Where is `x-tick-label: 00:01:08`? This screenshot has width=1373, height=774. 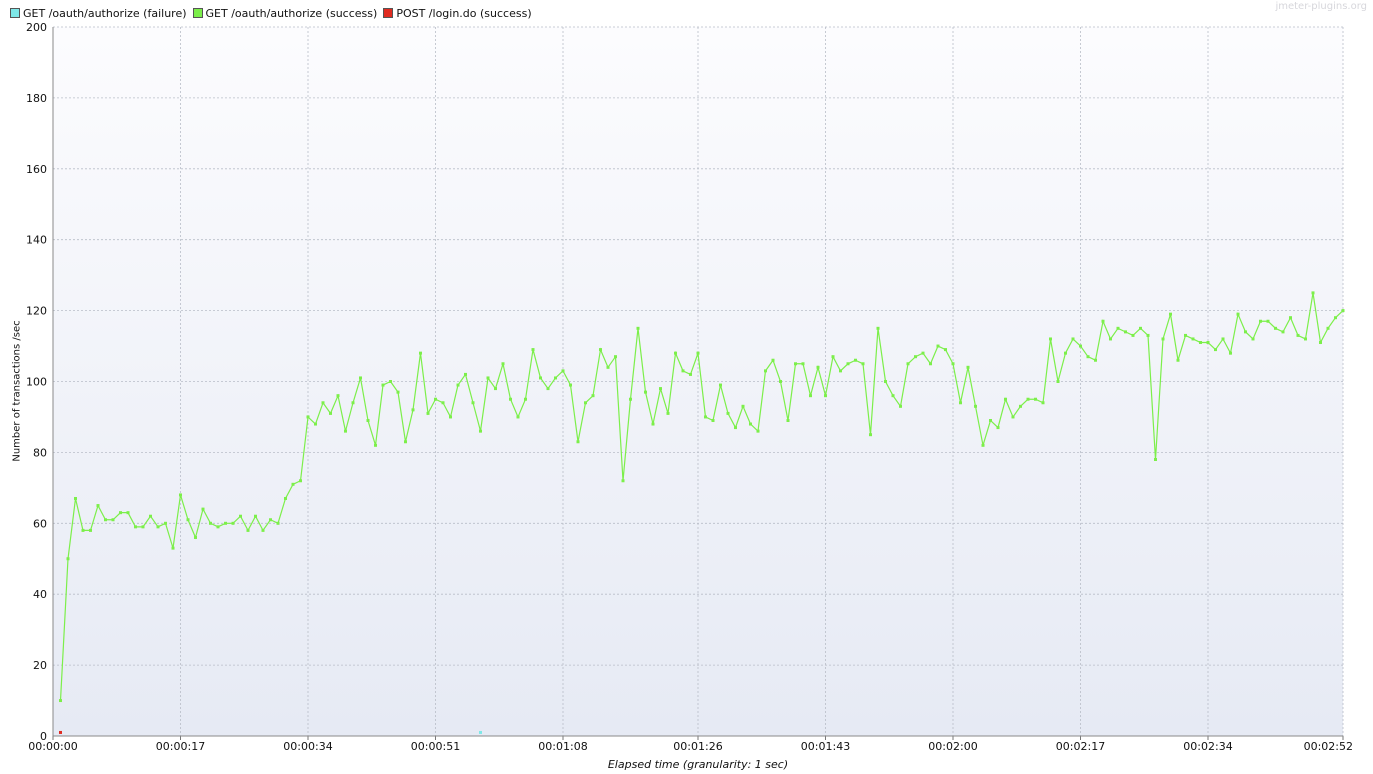 x-tick-label: 00:01:08 is located at coordinates (562, 746).